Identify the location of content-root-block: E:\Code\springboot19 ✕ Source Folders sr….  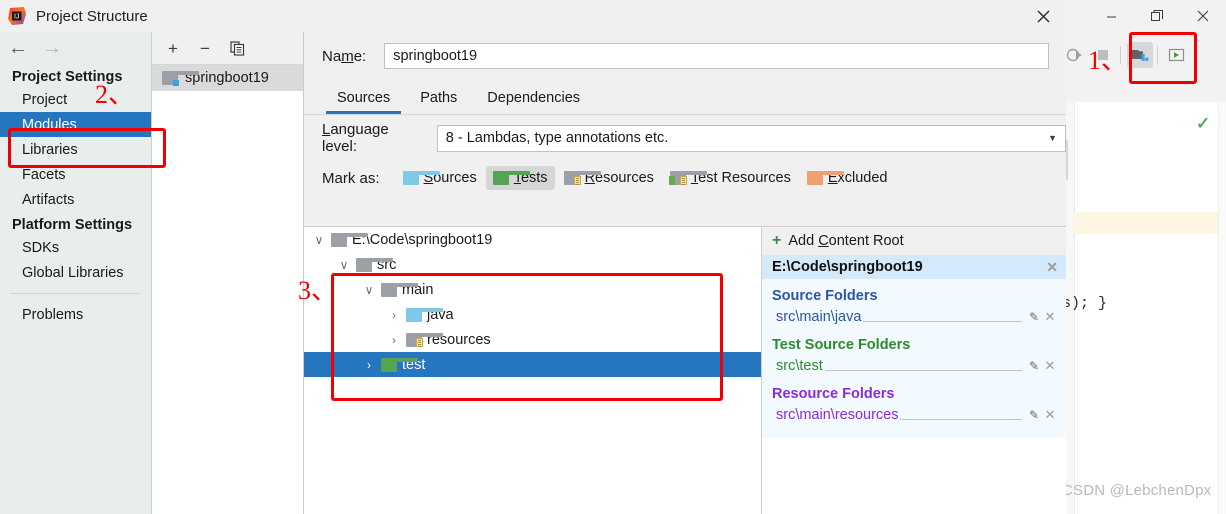
(914, 346).